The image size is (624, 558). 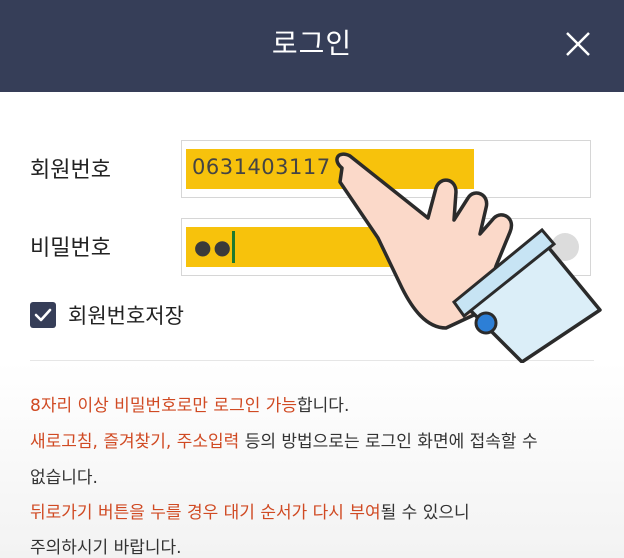 What do you see at coordinates (213, 247) in the screenshot?
I see `password-masked-value: ●●` at bounding box center [213, 247].